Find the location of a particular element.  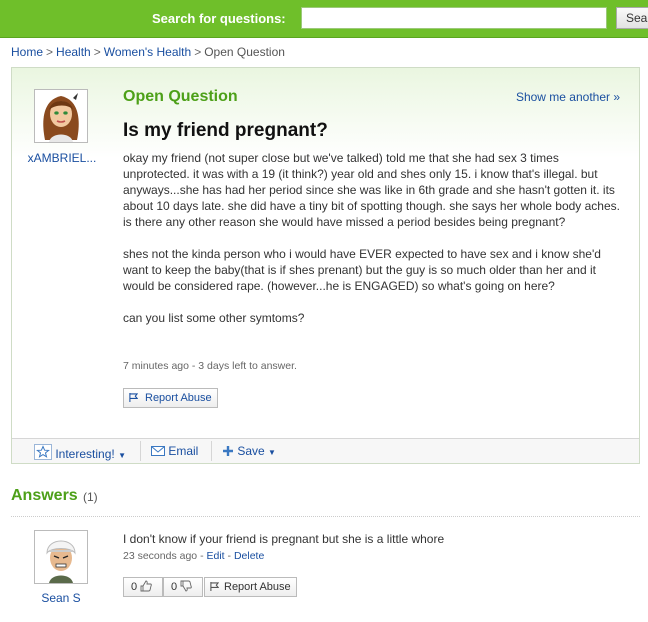

search-label: Search for questions: is located at coordinates (219, 18).